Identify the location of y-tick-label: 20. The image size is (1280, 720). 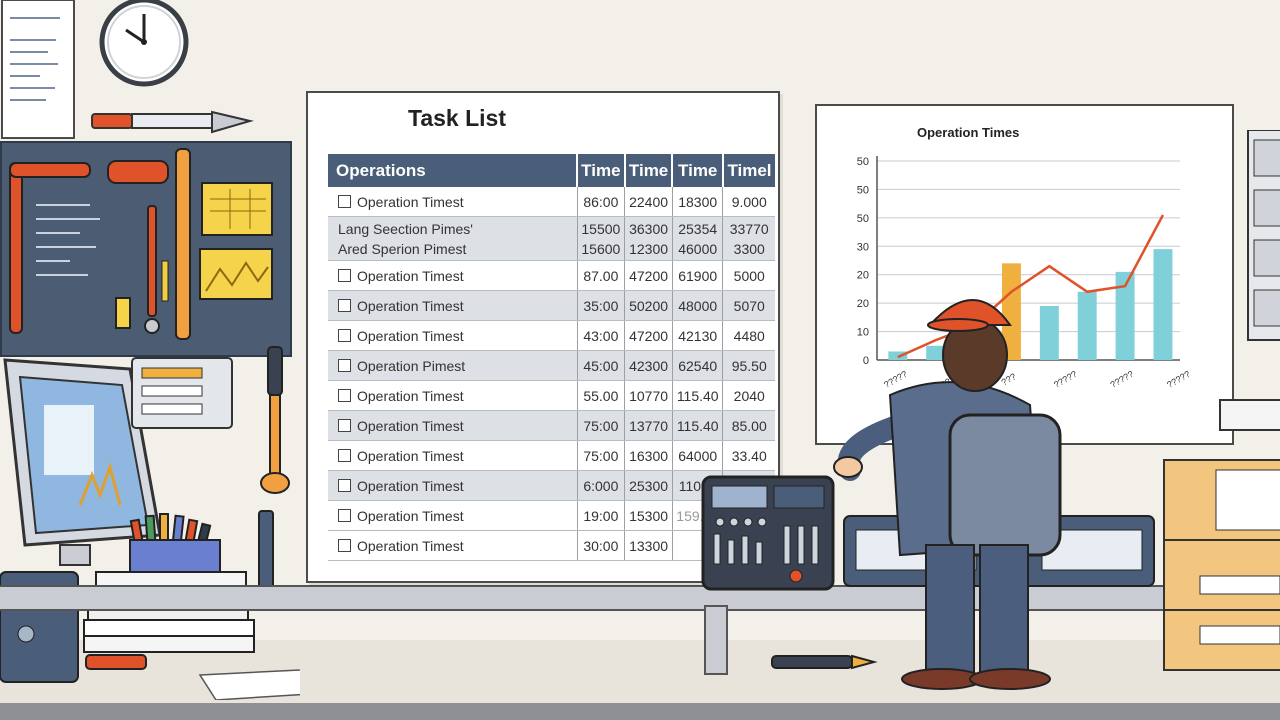
(863, 276).